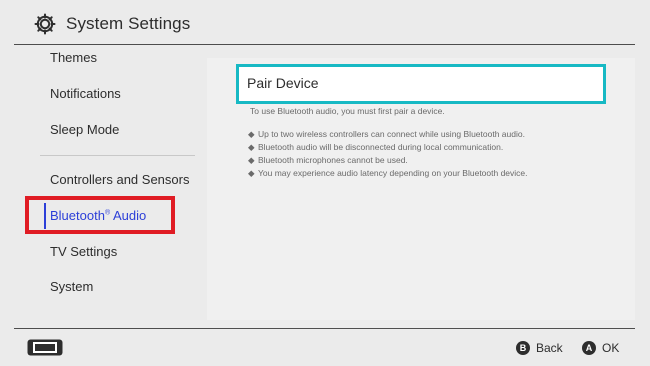 This screenshot has height=366, width=650. I want to click on sidebar-item-sleep-mode: Sleep Mode, so click(84, 130).